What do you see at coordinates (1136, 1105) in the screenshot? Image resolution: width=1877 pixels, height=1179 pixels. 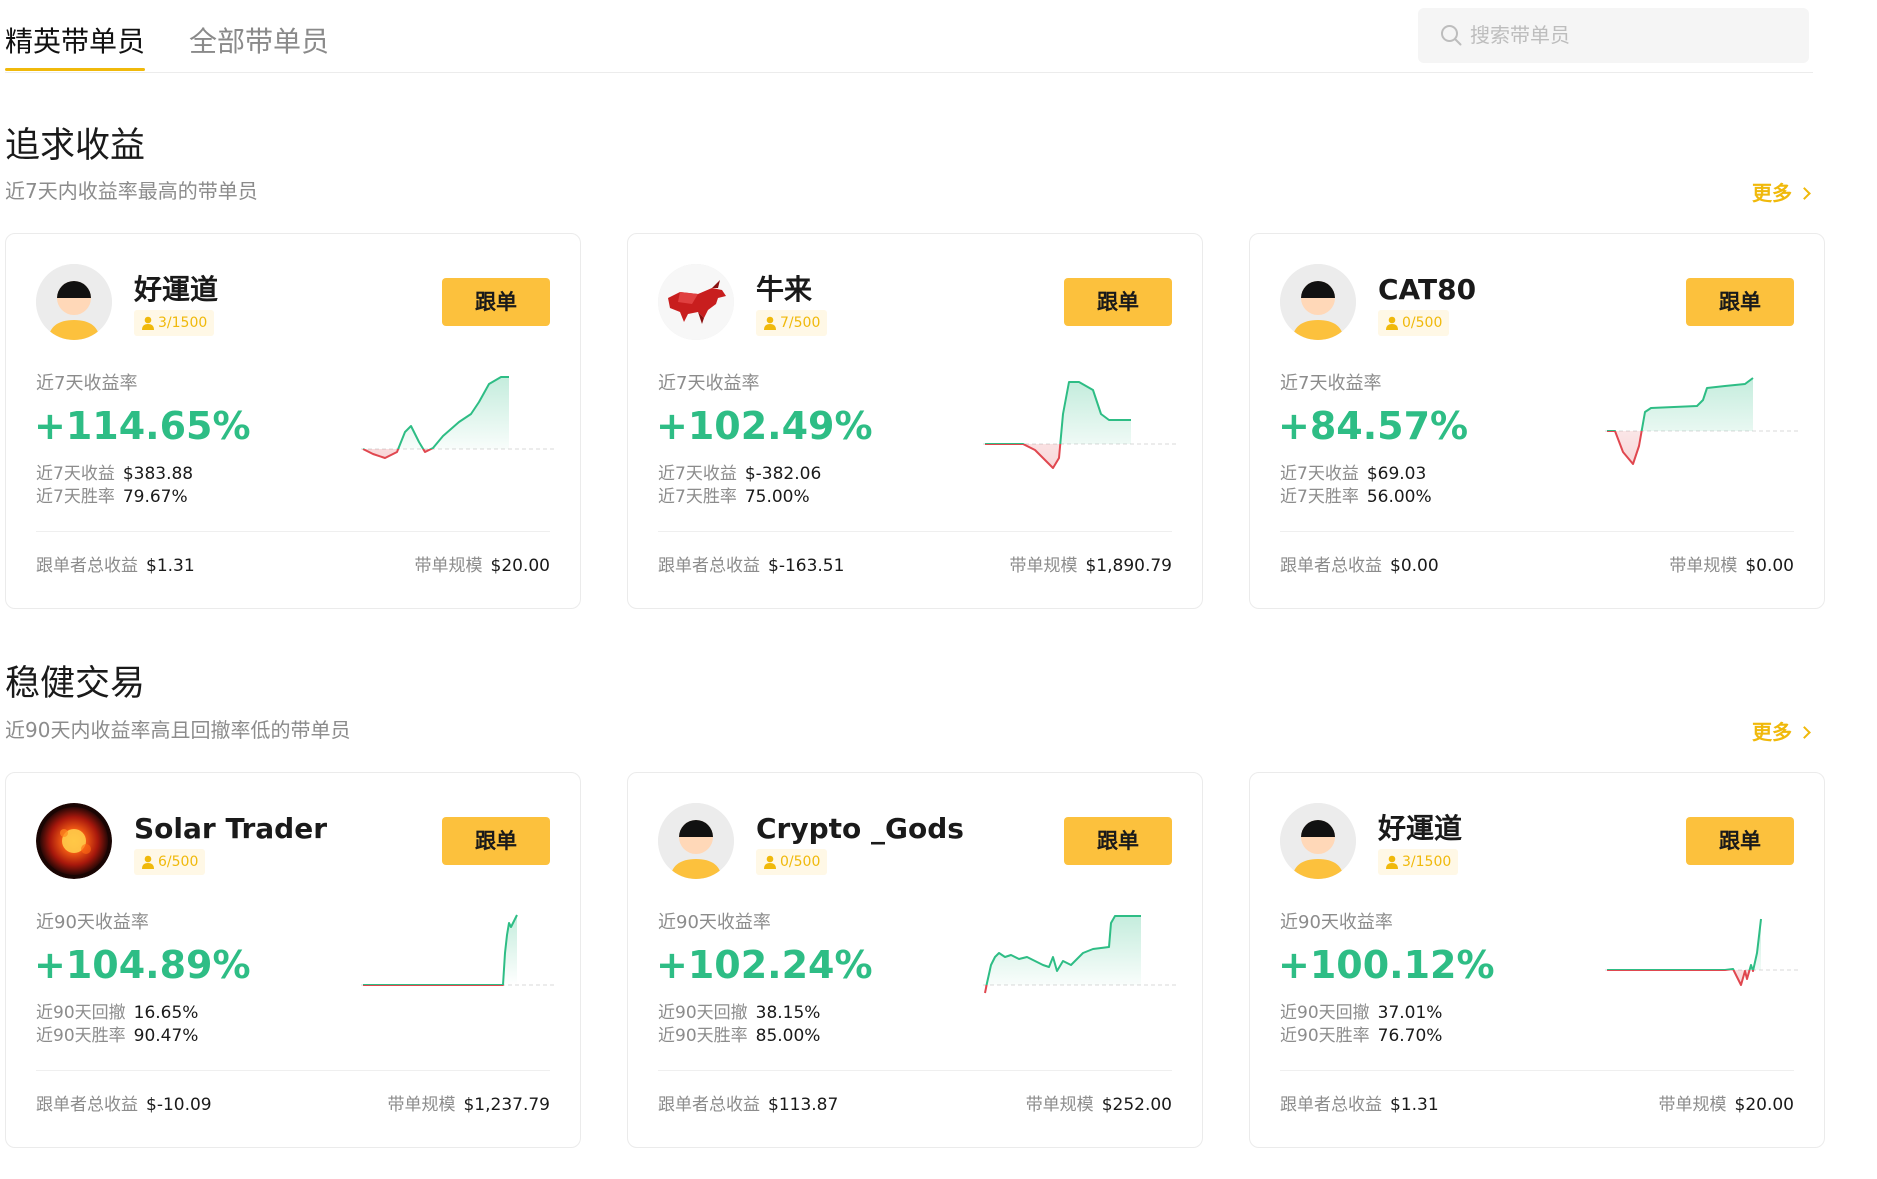 I see `aum-value: $252.00` at bounding box center [1136, 1105].